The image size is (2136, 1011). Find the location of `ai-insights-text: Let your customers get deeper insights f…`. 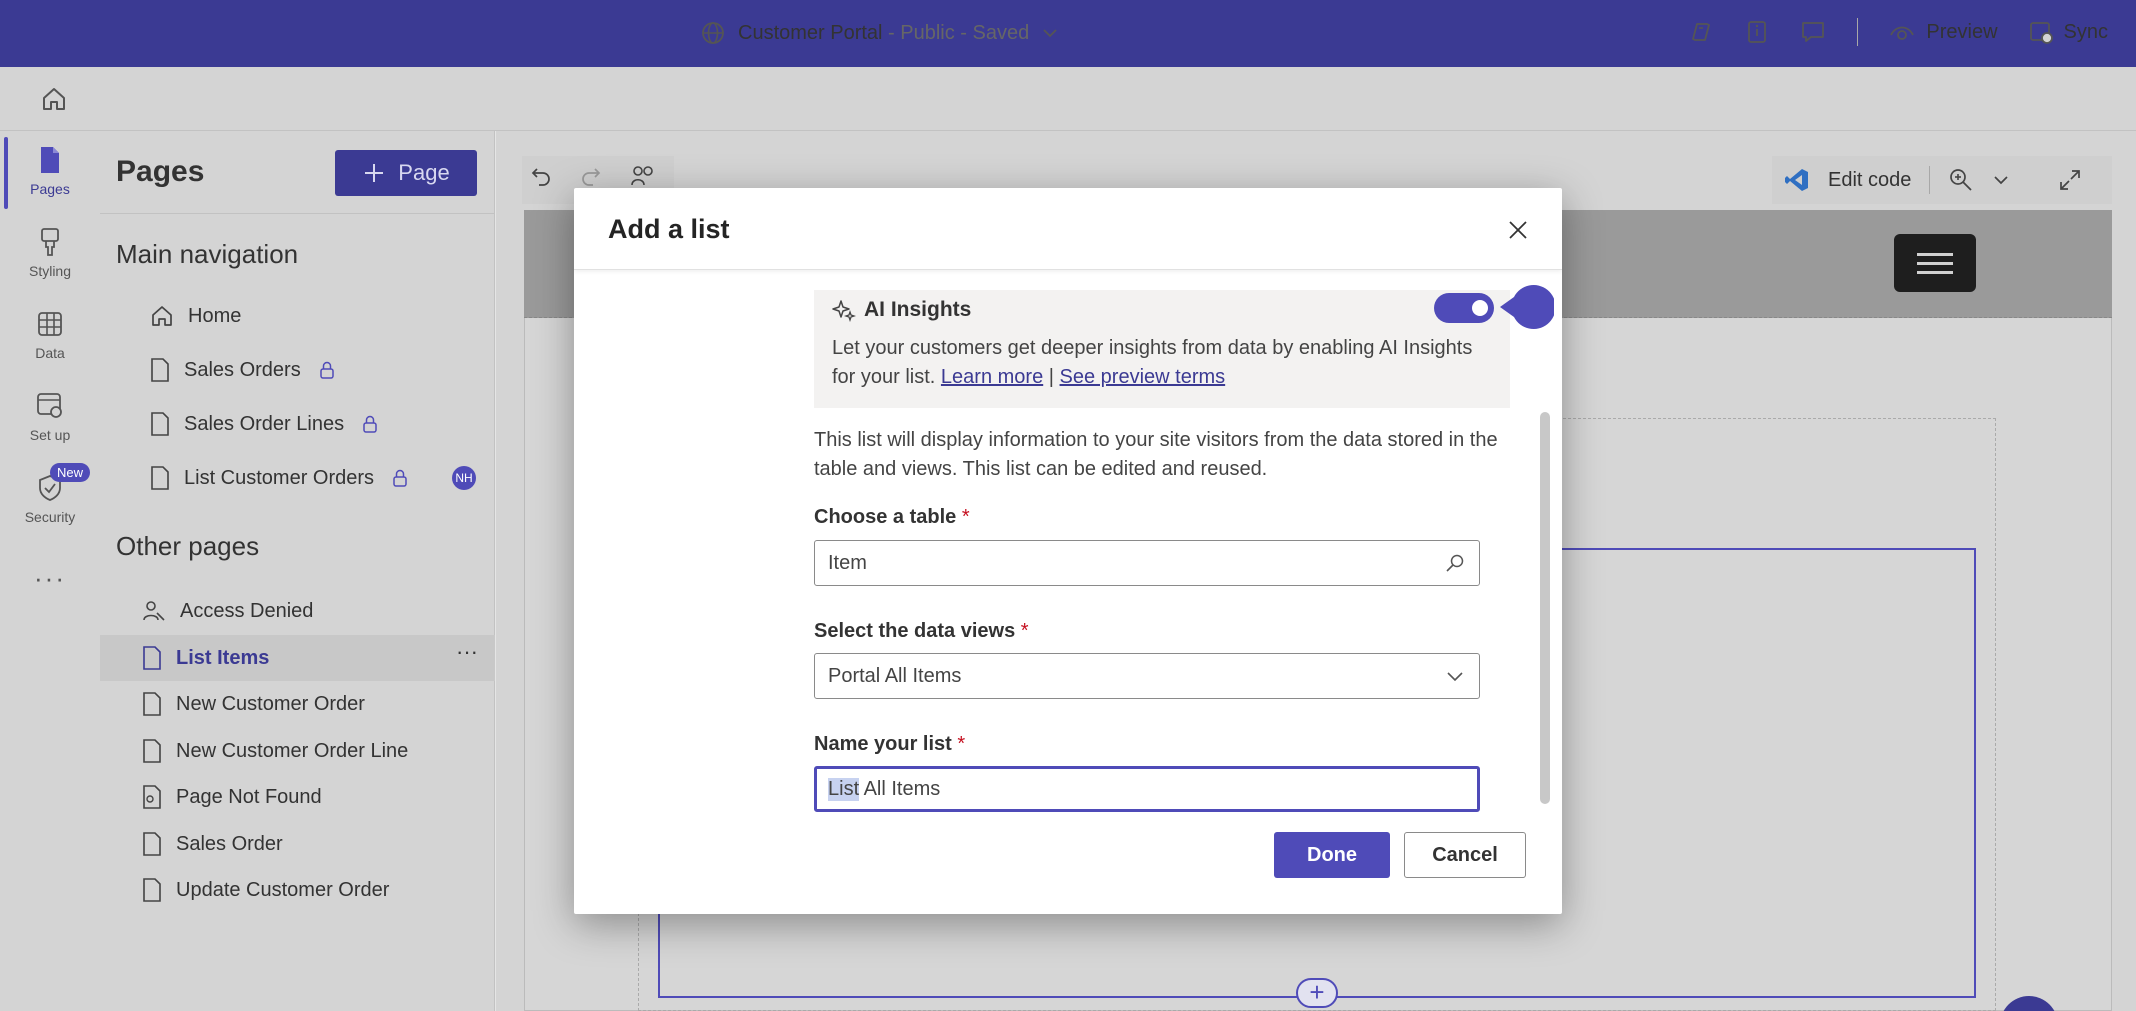

ai-insights-text: Let your customers get deeper insights f… is located at coordinates (1162, 363).